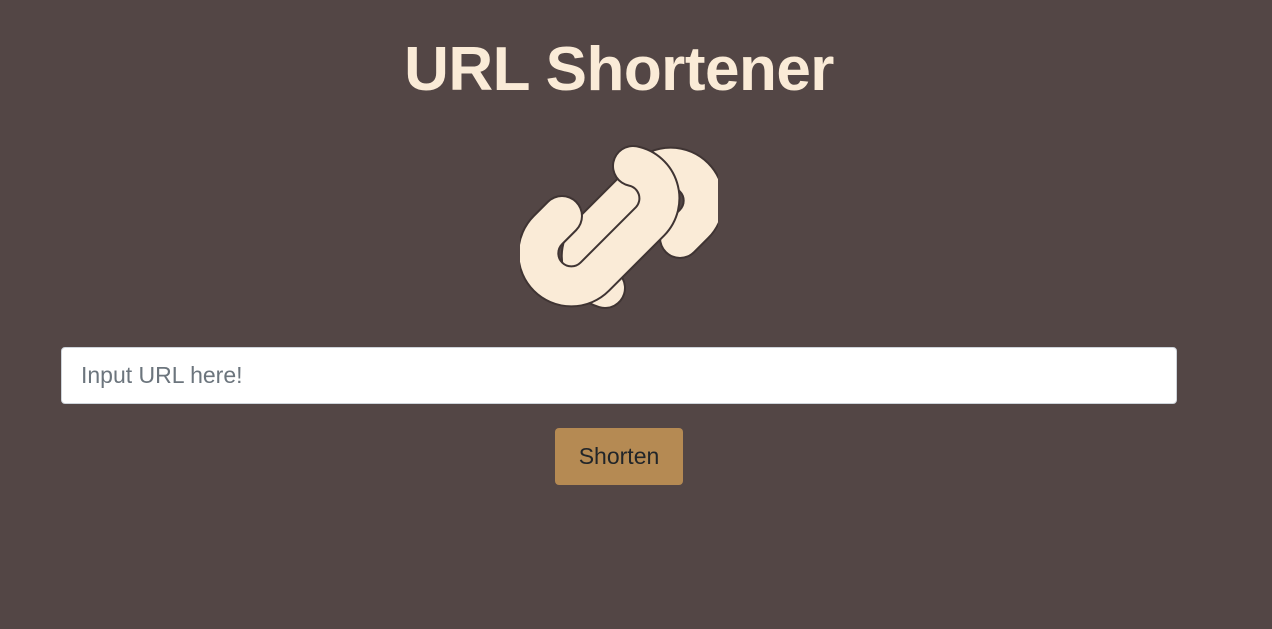 The height and width of the screenshot is (629, 1272). What do you see at coordinates (619, 456) in the screenshot?
I see `shorten-button: Shorten` at bounding box center [619, 456].